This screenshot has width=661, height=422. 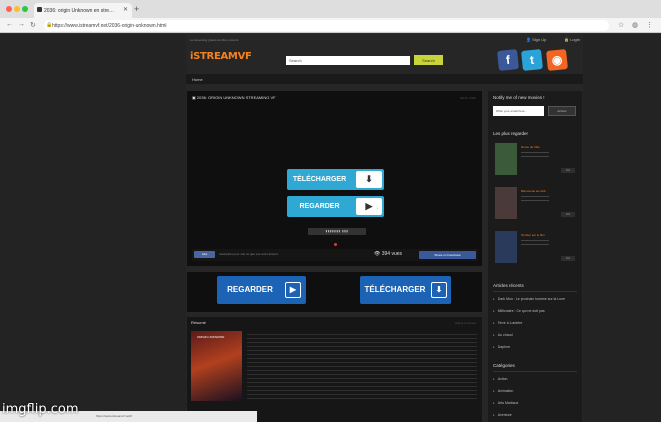 I want to click on poster-title: ORIGIN UNKNOWN, so click(x=211, y=337).